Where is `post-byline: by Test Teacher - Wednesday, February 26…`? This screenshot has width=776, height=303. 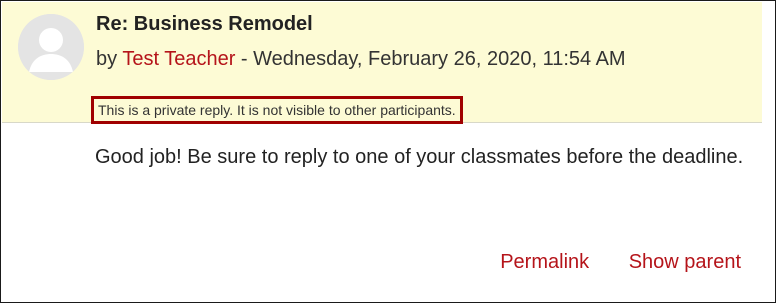 post-byline: by Test Teacher - Wednesday, February 26… is located at coordinates (361, 59).